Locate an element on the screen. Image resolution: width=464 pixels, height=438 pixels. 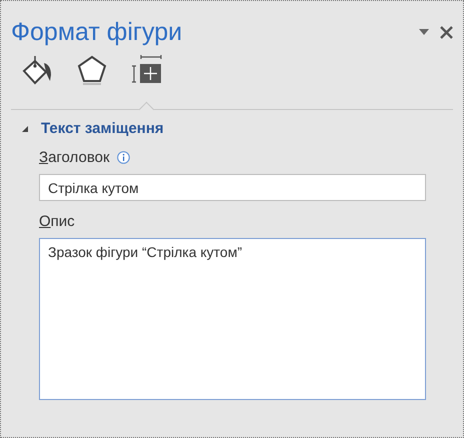
close-icon is located at coordinates (446, 32).